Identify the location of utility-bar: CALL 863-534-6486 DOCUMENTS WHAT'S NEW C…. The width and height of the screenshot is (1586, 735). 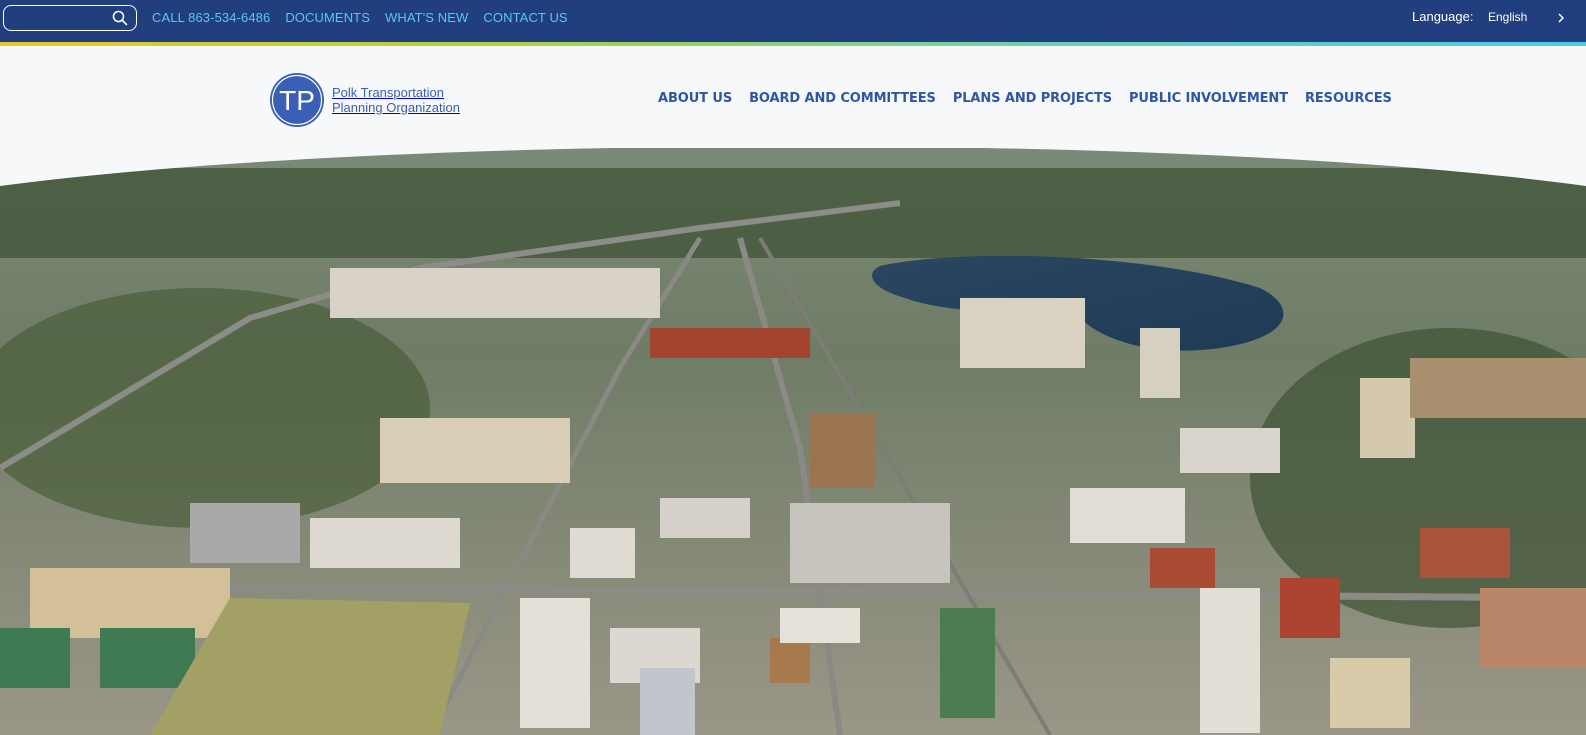
(793, 21).